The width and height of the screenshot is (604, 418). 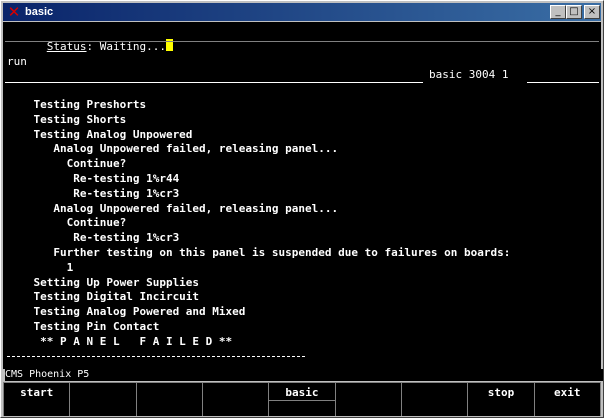 I want to click on function-key-label: stop, so click(x=501, y=392).